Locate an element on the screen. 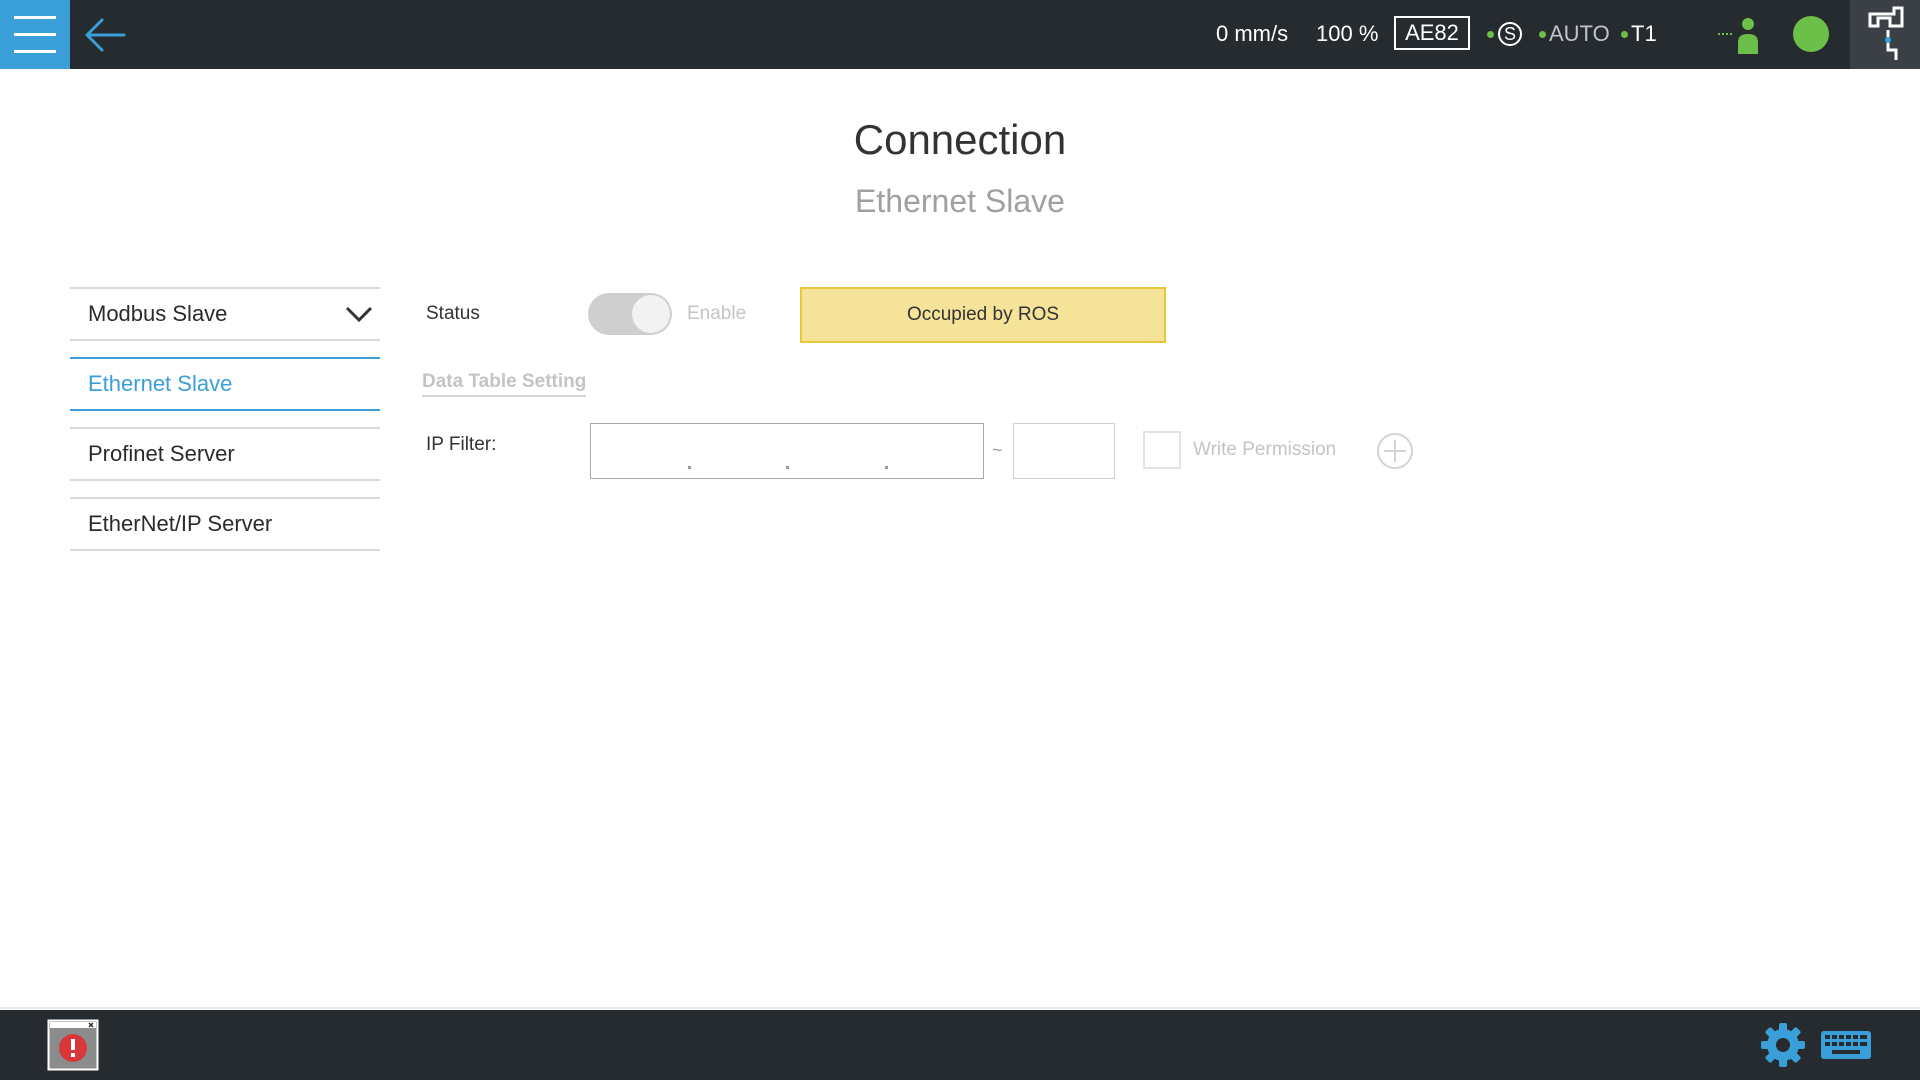  chevron-down-icon is located at coordinates (359, 314).